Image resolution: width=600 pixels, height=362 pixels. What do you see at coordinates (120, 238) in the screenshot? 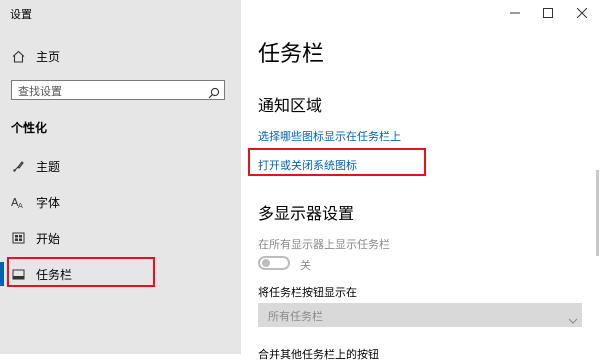
I see `sidebar-item-start: 开始` at bounding box center [120, 238].